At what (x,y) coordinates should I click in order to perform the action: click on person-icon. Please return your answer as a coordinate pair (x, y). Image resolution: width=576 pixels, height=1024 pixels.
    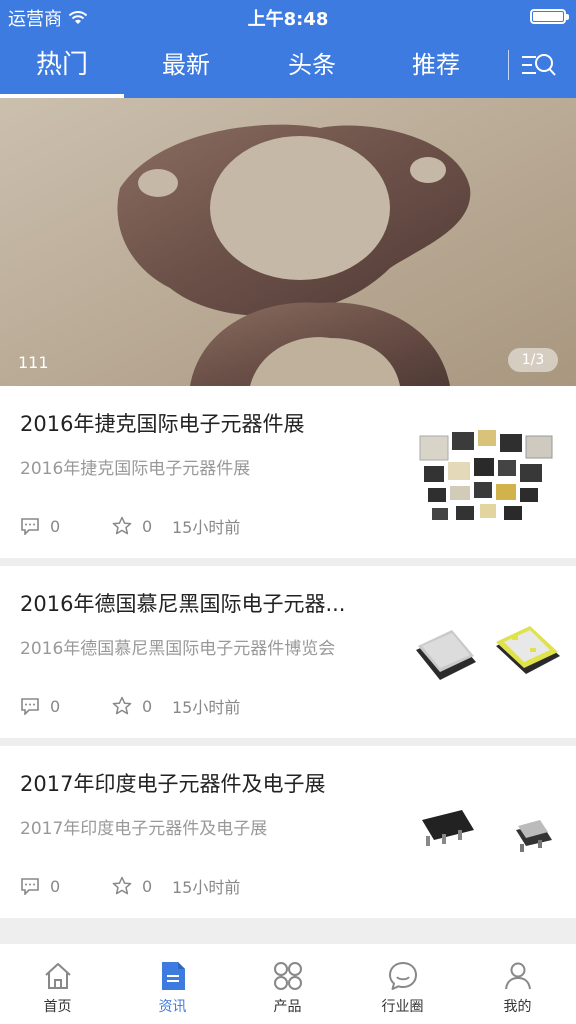
    Looking at the image, I should click on (518, 976).